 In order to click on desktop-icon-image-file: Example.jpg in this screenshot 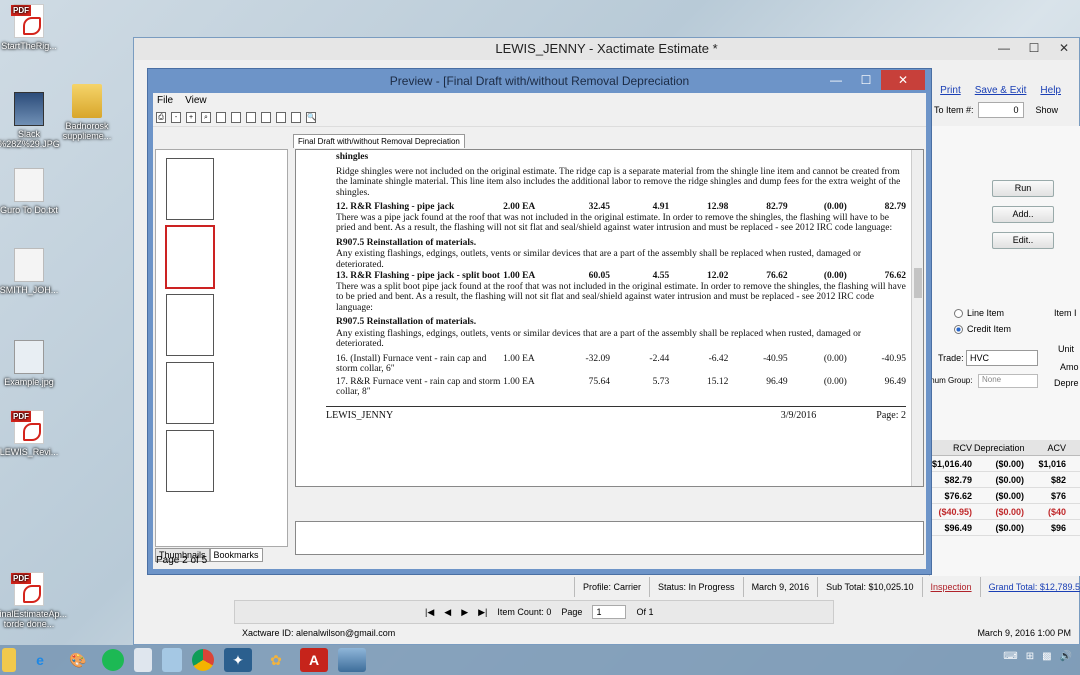, I will do `click(32, 363)`.